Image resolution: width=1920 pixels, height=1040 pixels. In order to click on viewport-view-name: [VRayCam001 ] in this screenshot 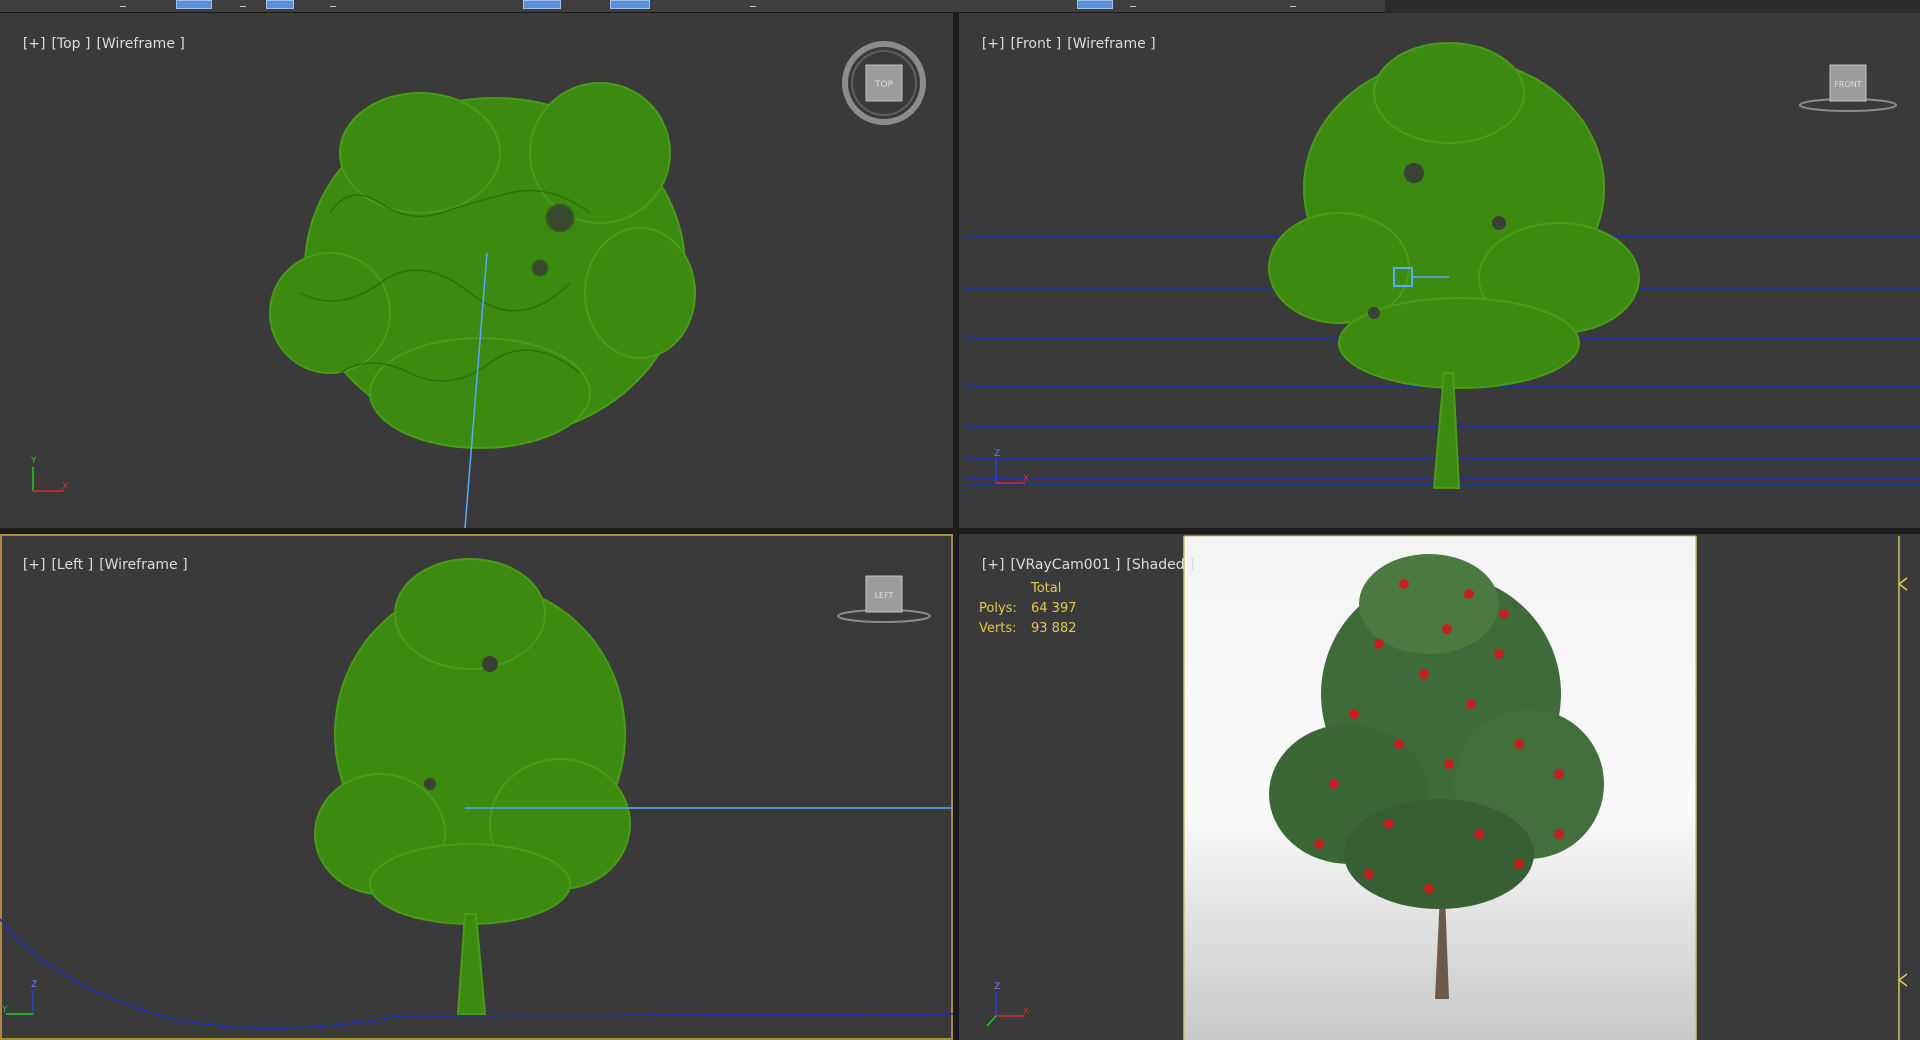, I will do `click(1065, 565)`.